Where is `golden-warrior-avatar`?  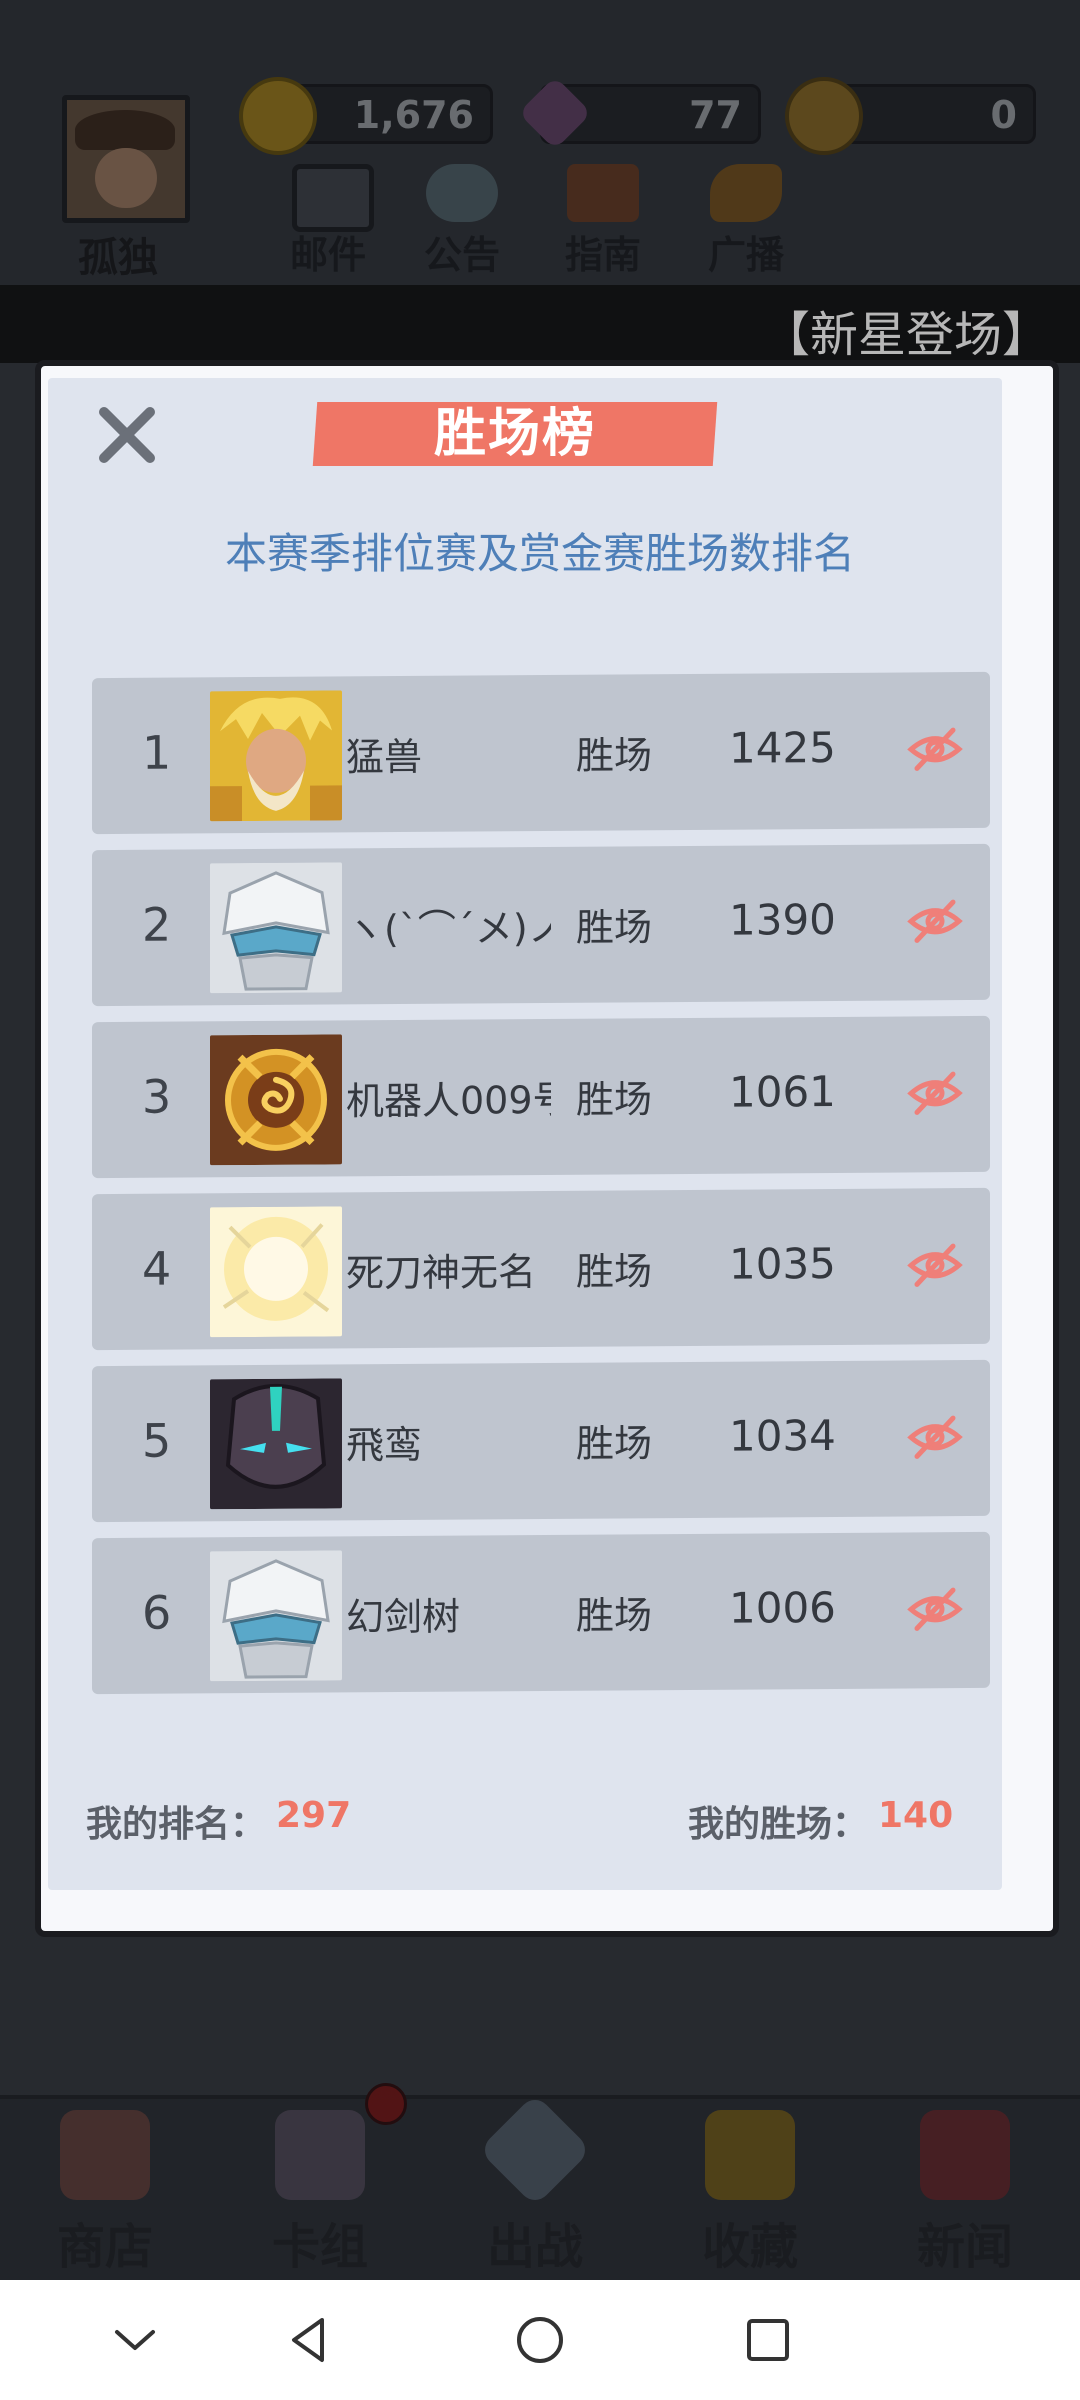 golden-warrior-avatar is located at coordinates (276, 756).